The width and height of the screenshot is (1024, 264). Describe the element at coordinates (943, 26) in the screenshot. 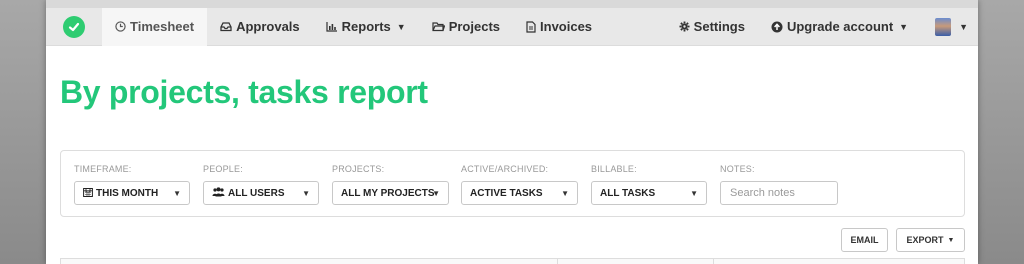

I see `user-avatar` at that location.